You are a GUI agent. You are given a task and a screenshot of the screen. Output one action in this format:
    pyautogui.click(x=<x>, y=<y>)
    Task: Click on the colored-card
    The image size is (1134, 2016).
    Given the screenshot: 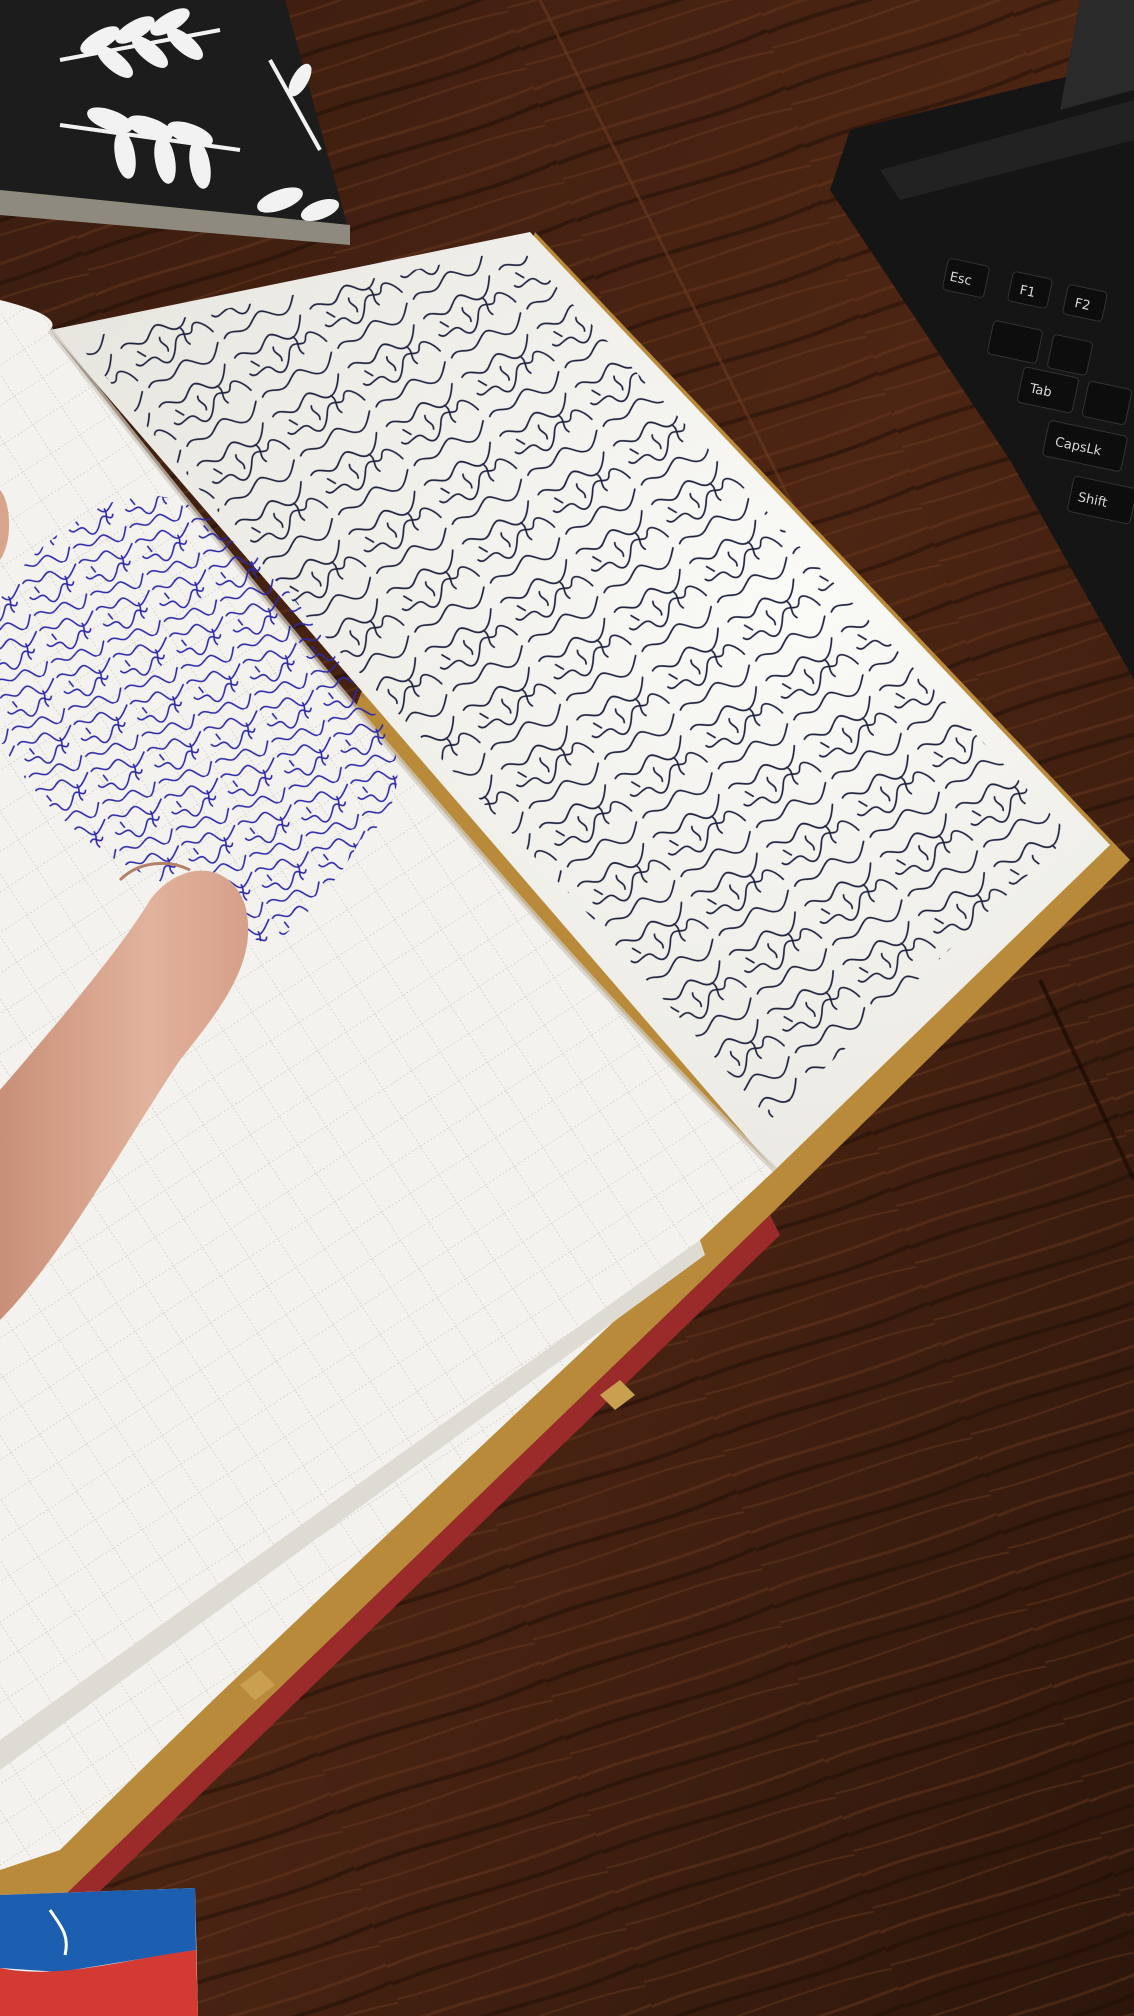 What is the action you would take?
    pyautogui.click(x=99, y=1952)
    